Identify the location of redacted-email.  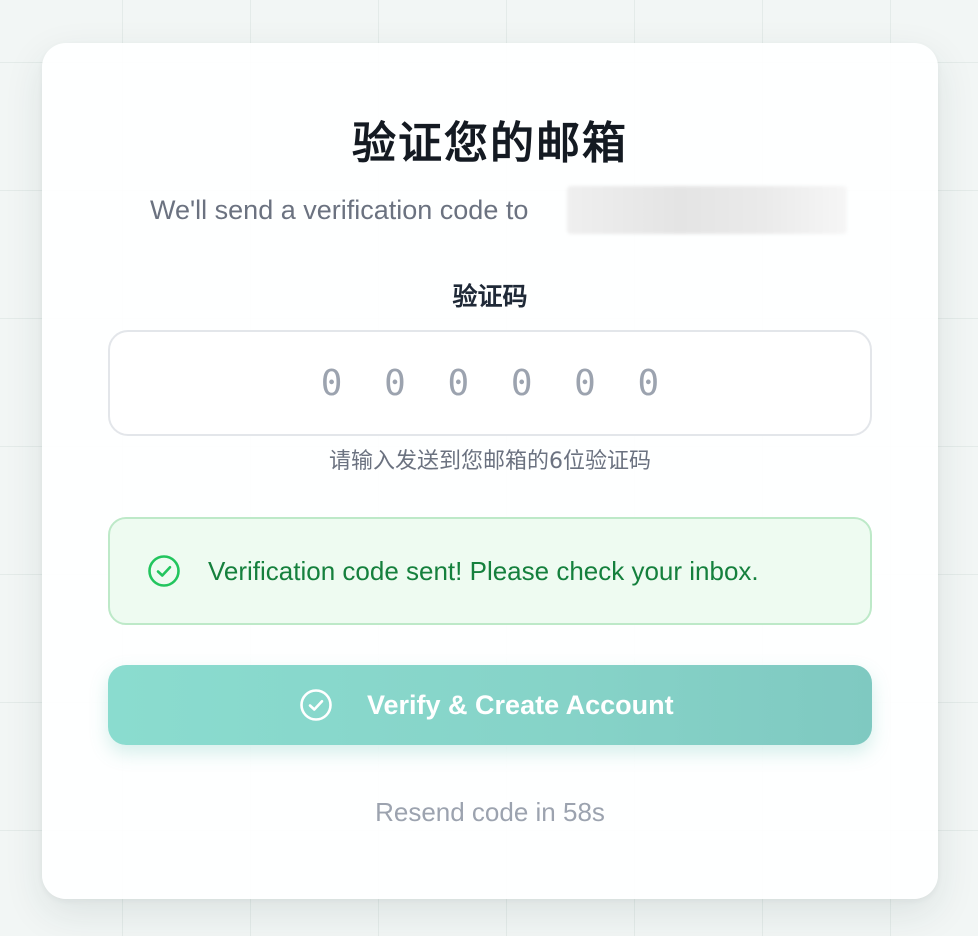
(707, 210).